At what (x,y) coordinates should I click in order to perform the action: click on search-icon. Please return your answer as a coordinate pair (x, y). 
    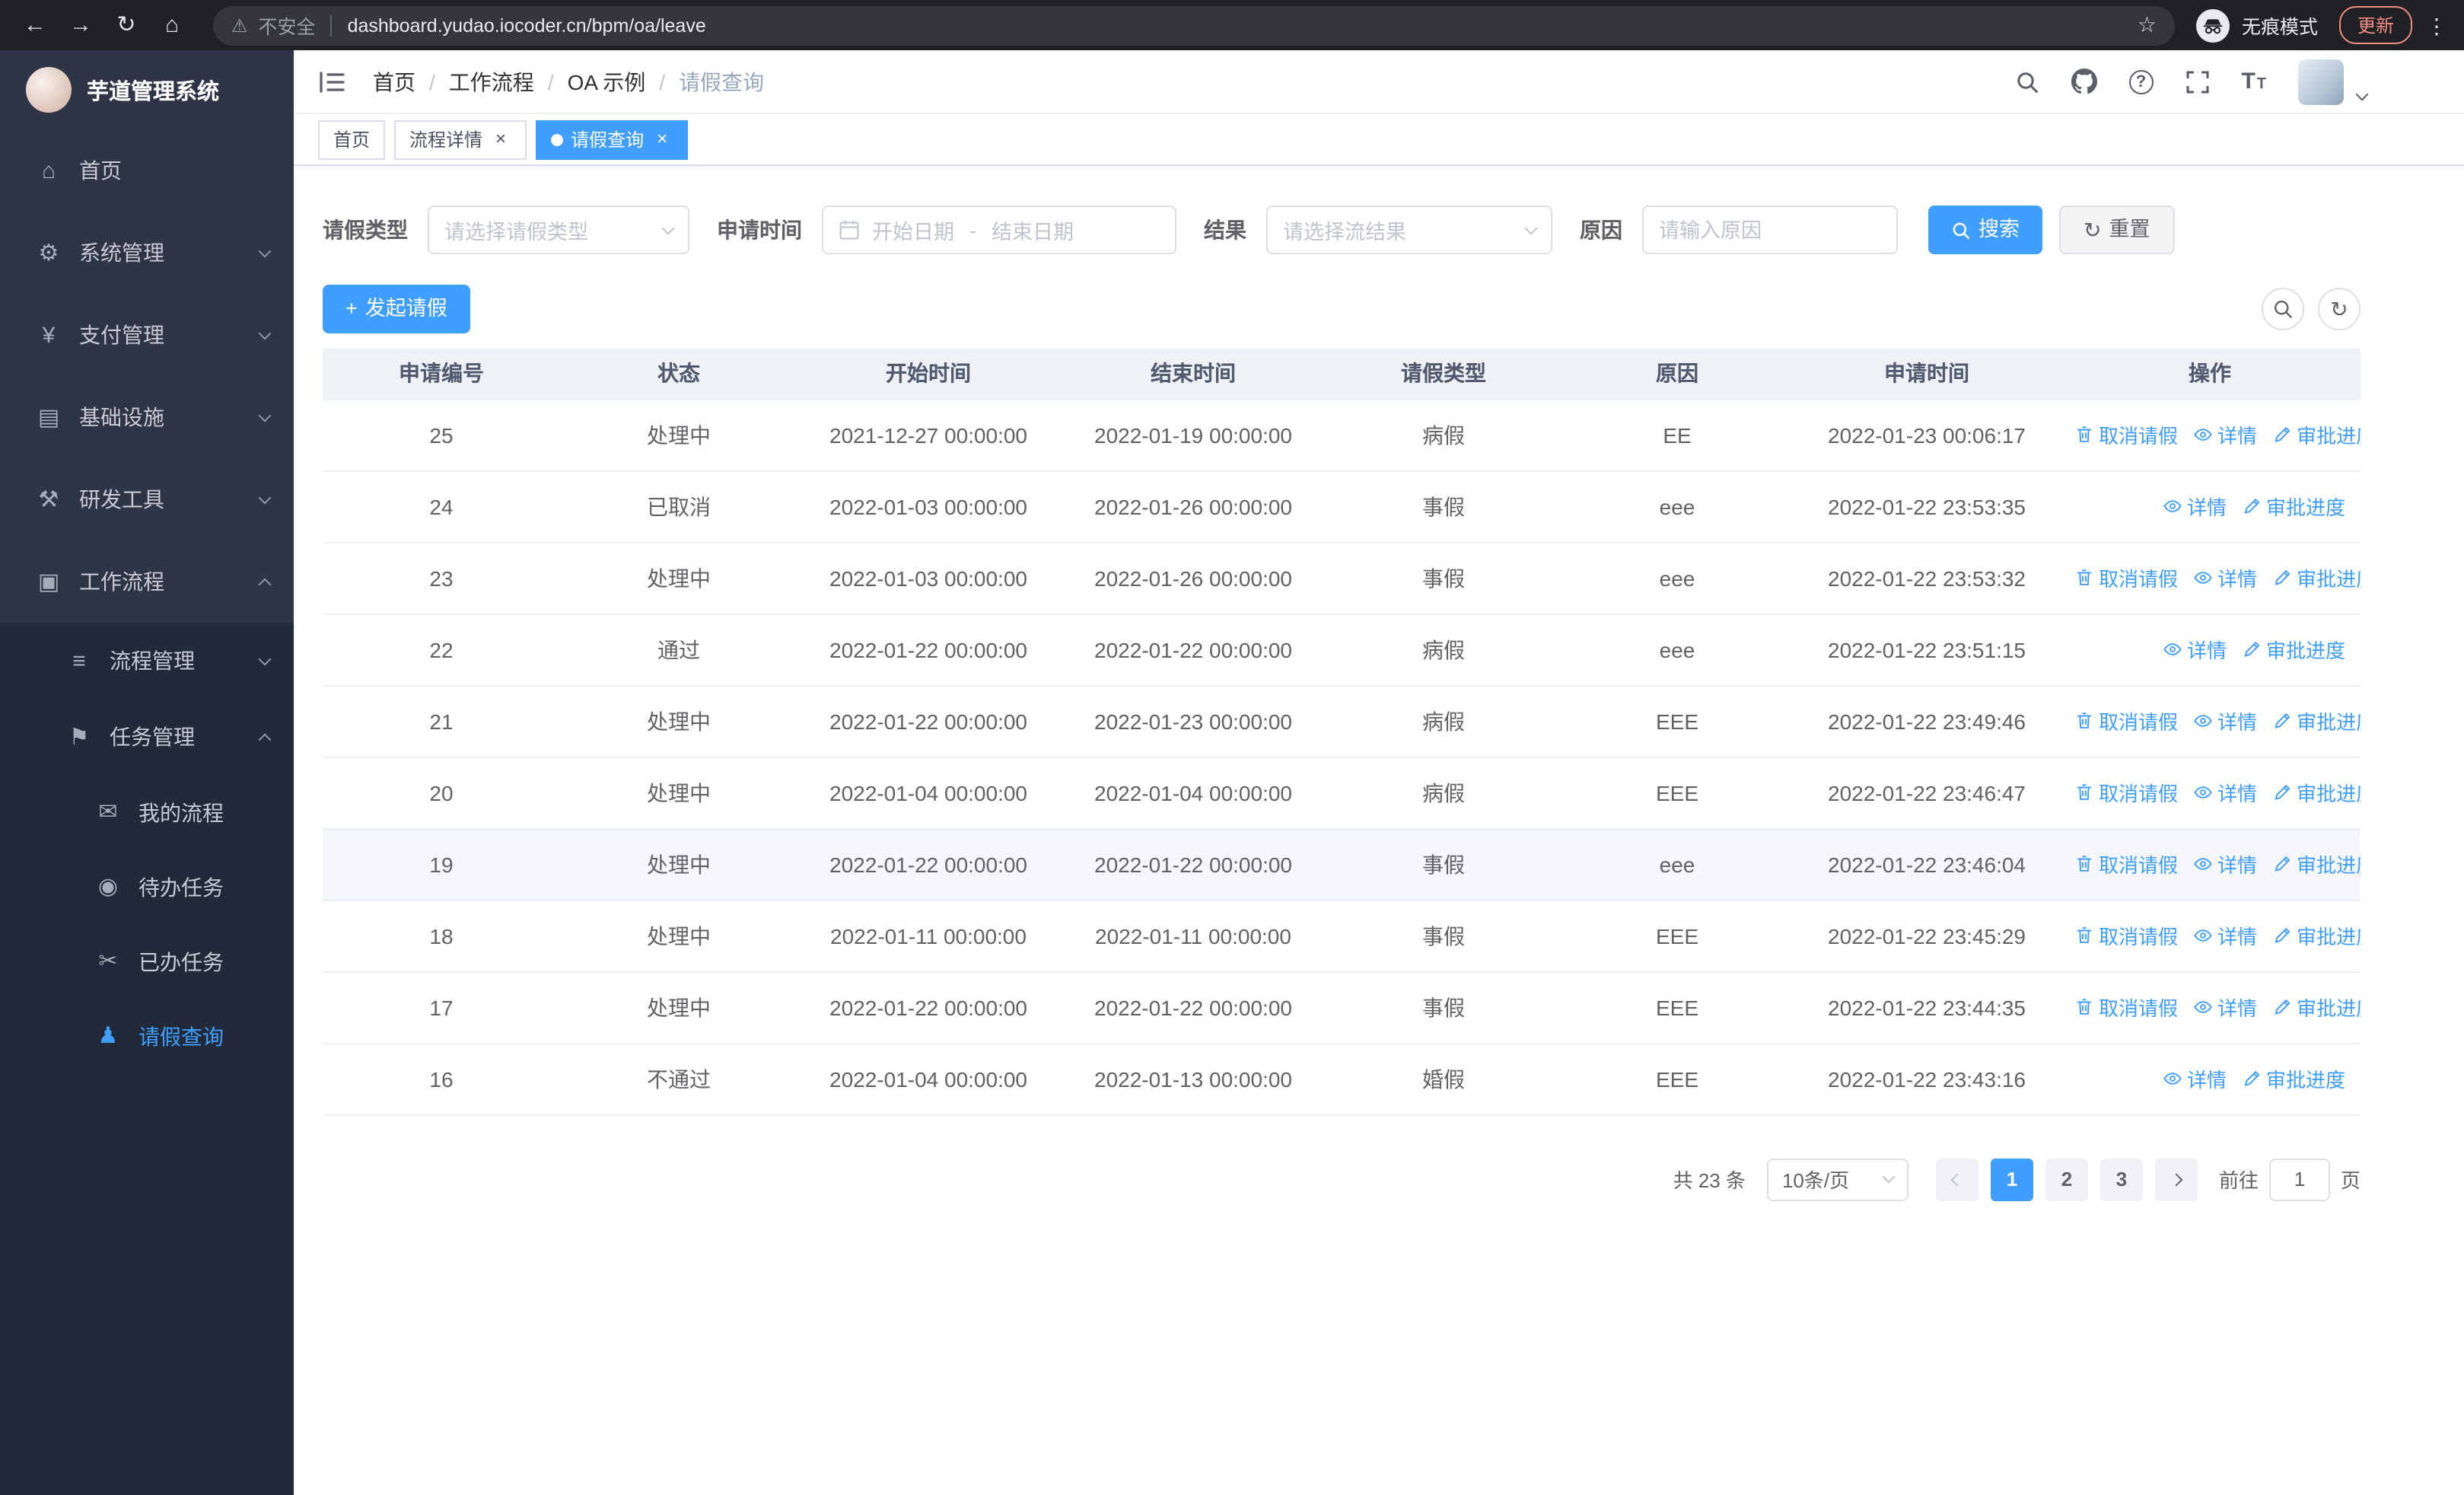
    Looking at the image, I should click on (2026, 82).